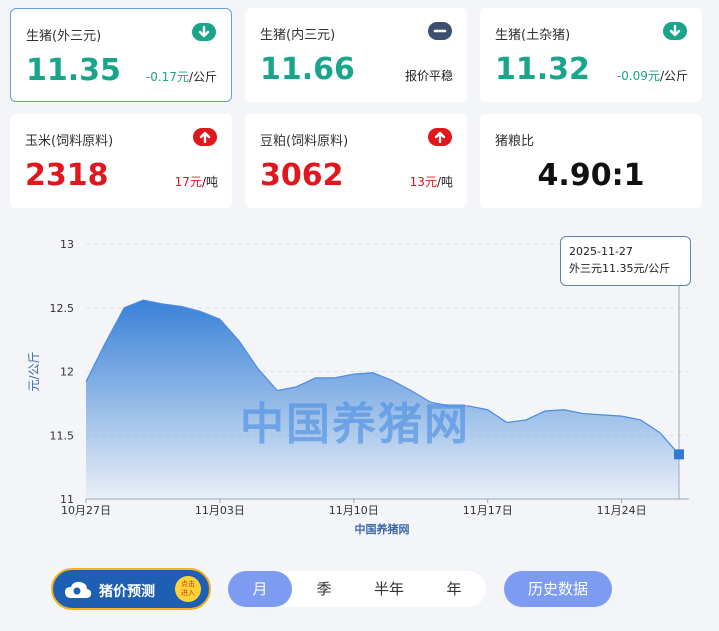  Describe the element at coordinates (324, 589) in the screenshot. I see `tab-quarter: 季` at that location.